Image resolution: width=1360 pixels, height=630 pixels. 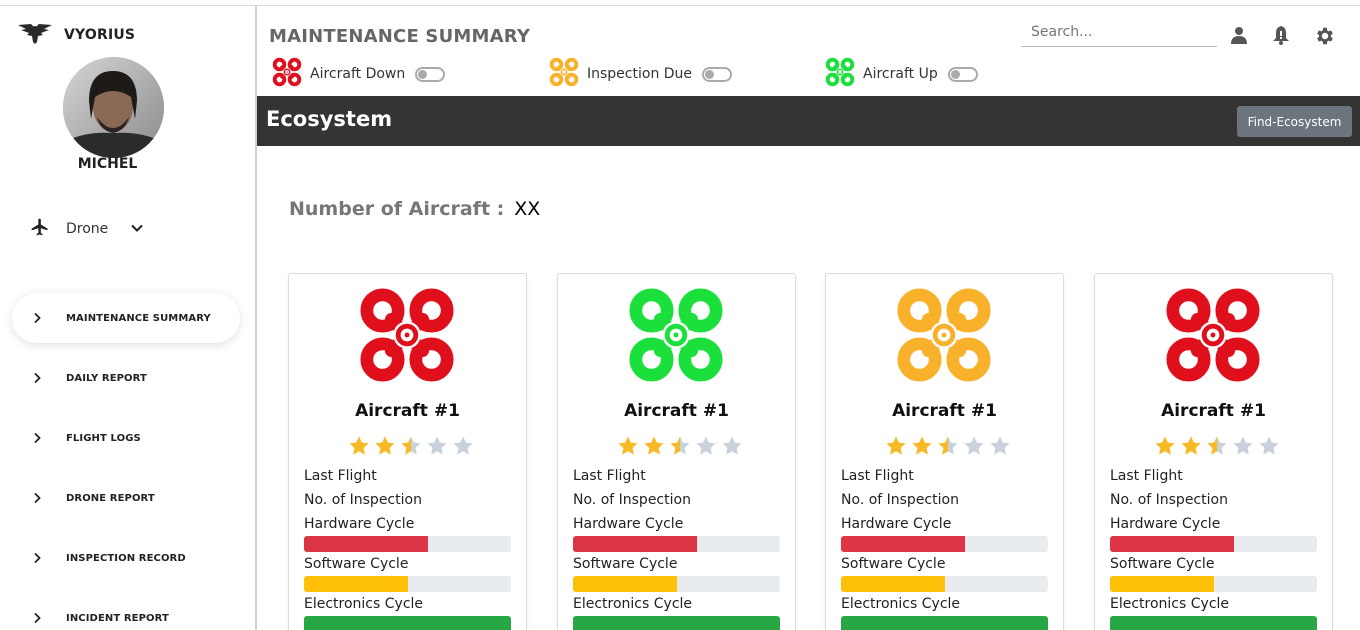 I want to click on sidebar-item-flight-logs: FLIGHT LOGS, so click(x=127, y=438).